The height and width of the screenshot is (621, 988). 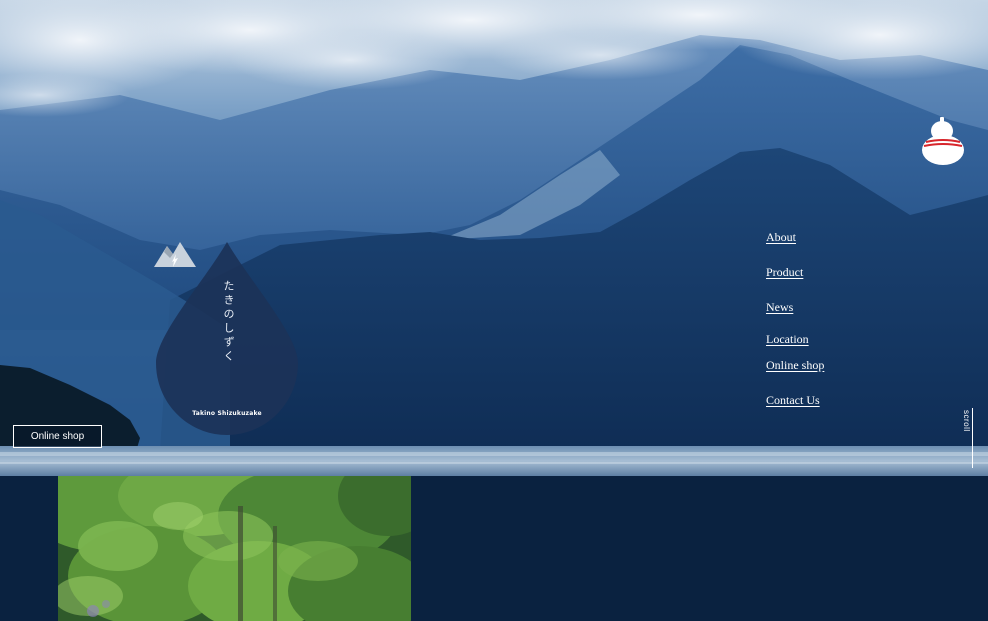 I want to click on nav-item-location: Location, so click(x=787, y=339).